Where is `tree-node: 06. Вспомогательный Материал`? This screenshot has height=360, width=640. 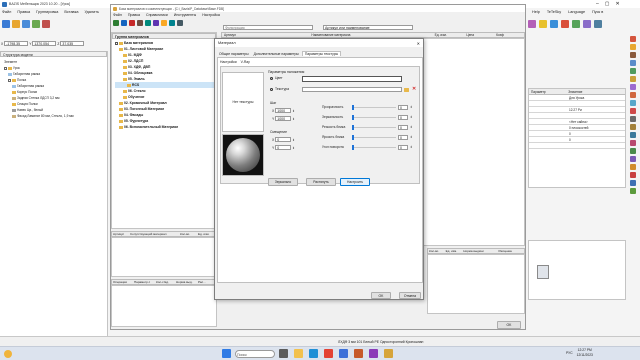 tree-node: 06. Вспомогательный Материал is located at coordinates (165, 127).